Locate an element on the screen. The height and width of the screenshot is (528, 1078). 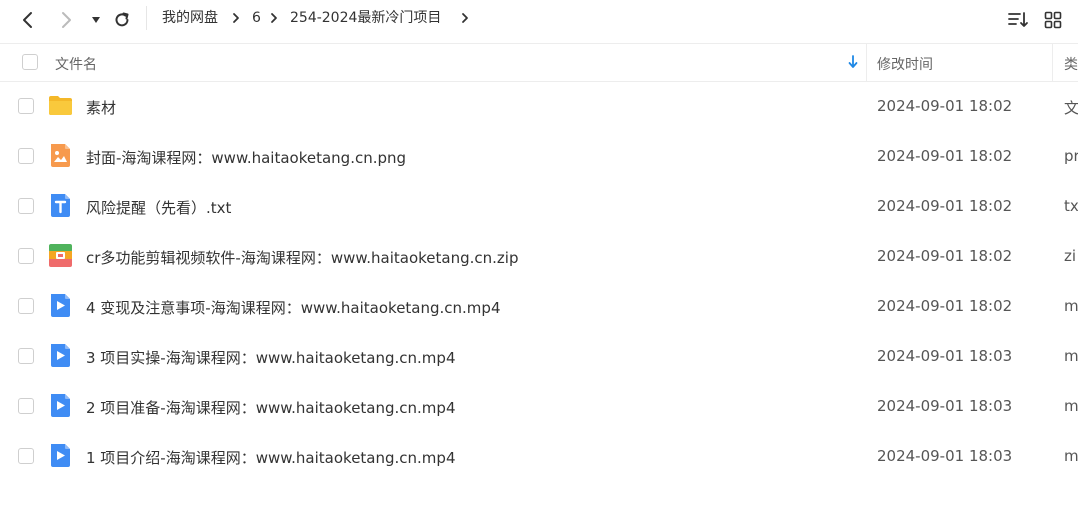
file-type: zi is located at coordinates (1070, 256).